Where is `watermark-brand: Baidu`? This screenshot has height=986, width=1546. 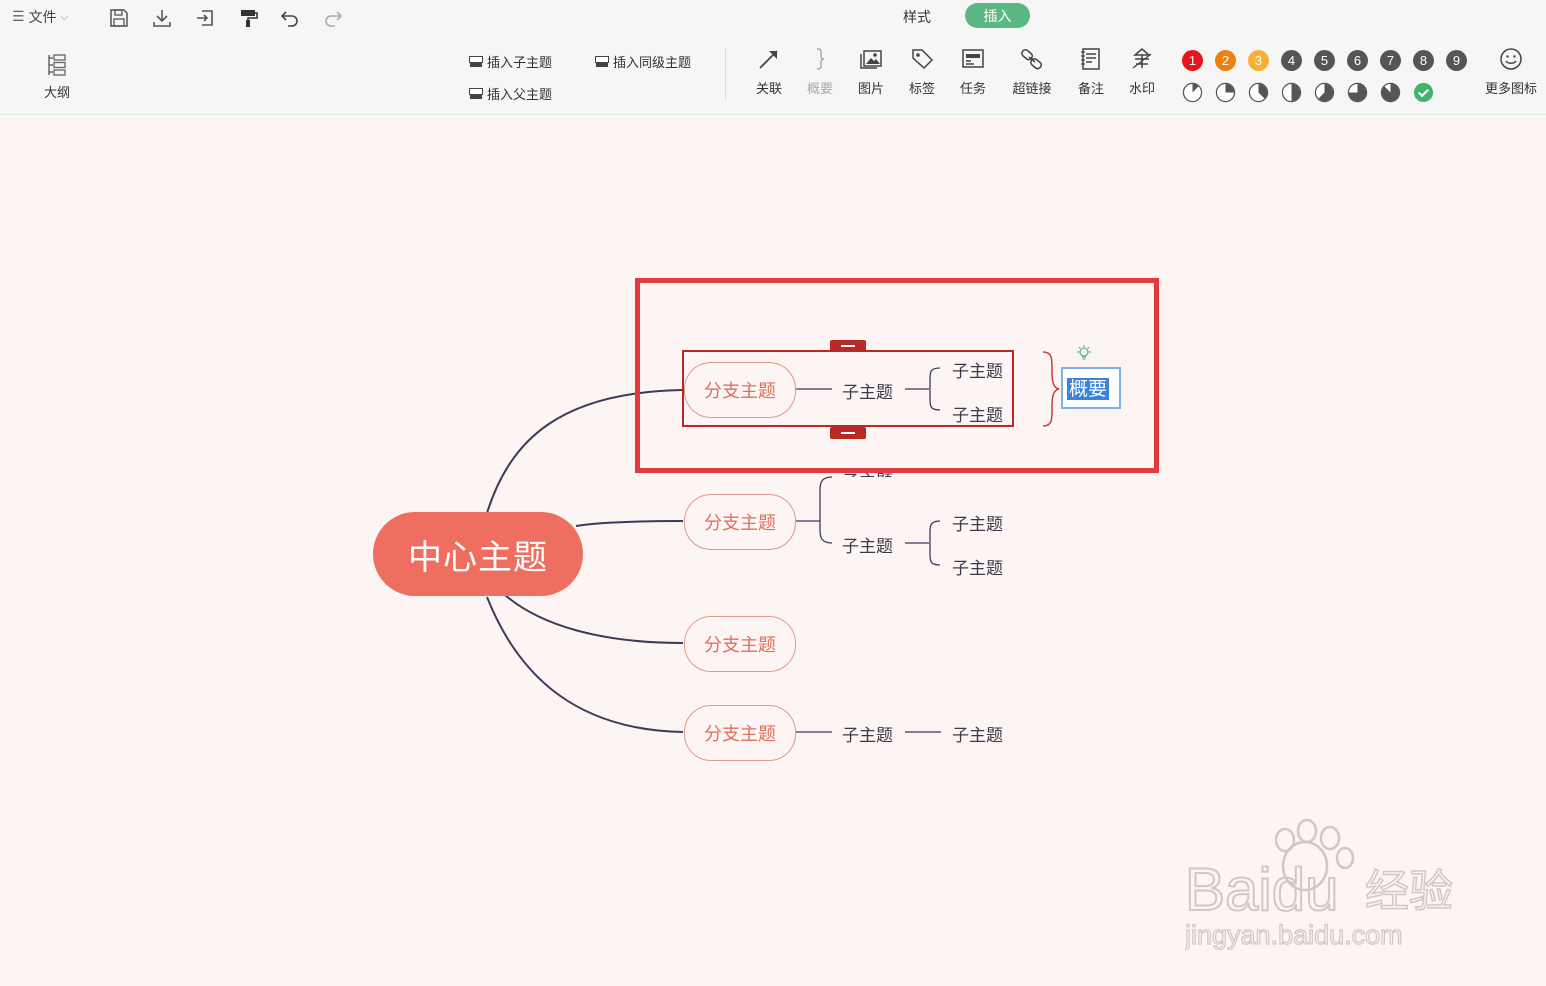 watermark-brand: Baidu is located at coordinates (1261, 889).